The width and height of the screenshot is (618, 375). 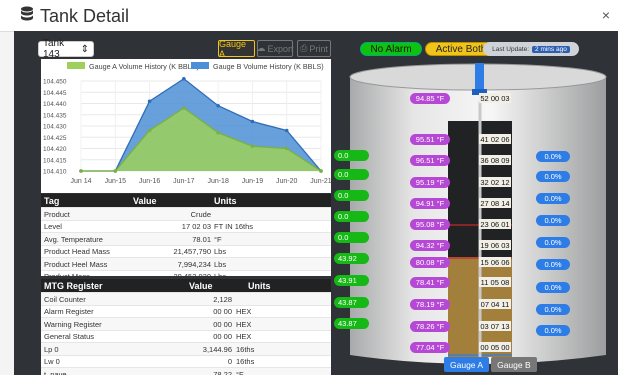 What do you see at coordinates (73, 239) in the screenshot?
I see `table-cell: Avg. Temperature` at bounding box center [73, 239].